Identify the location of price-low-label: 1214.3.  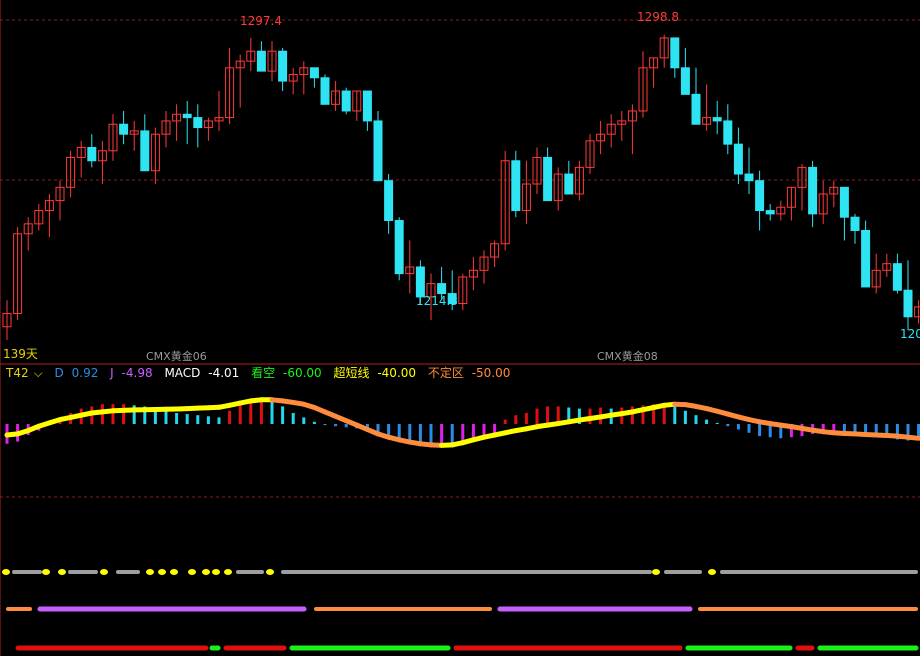
(437, 301).